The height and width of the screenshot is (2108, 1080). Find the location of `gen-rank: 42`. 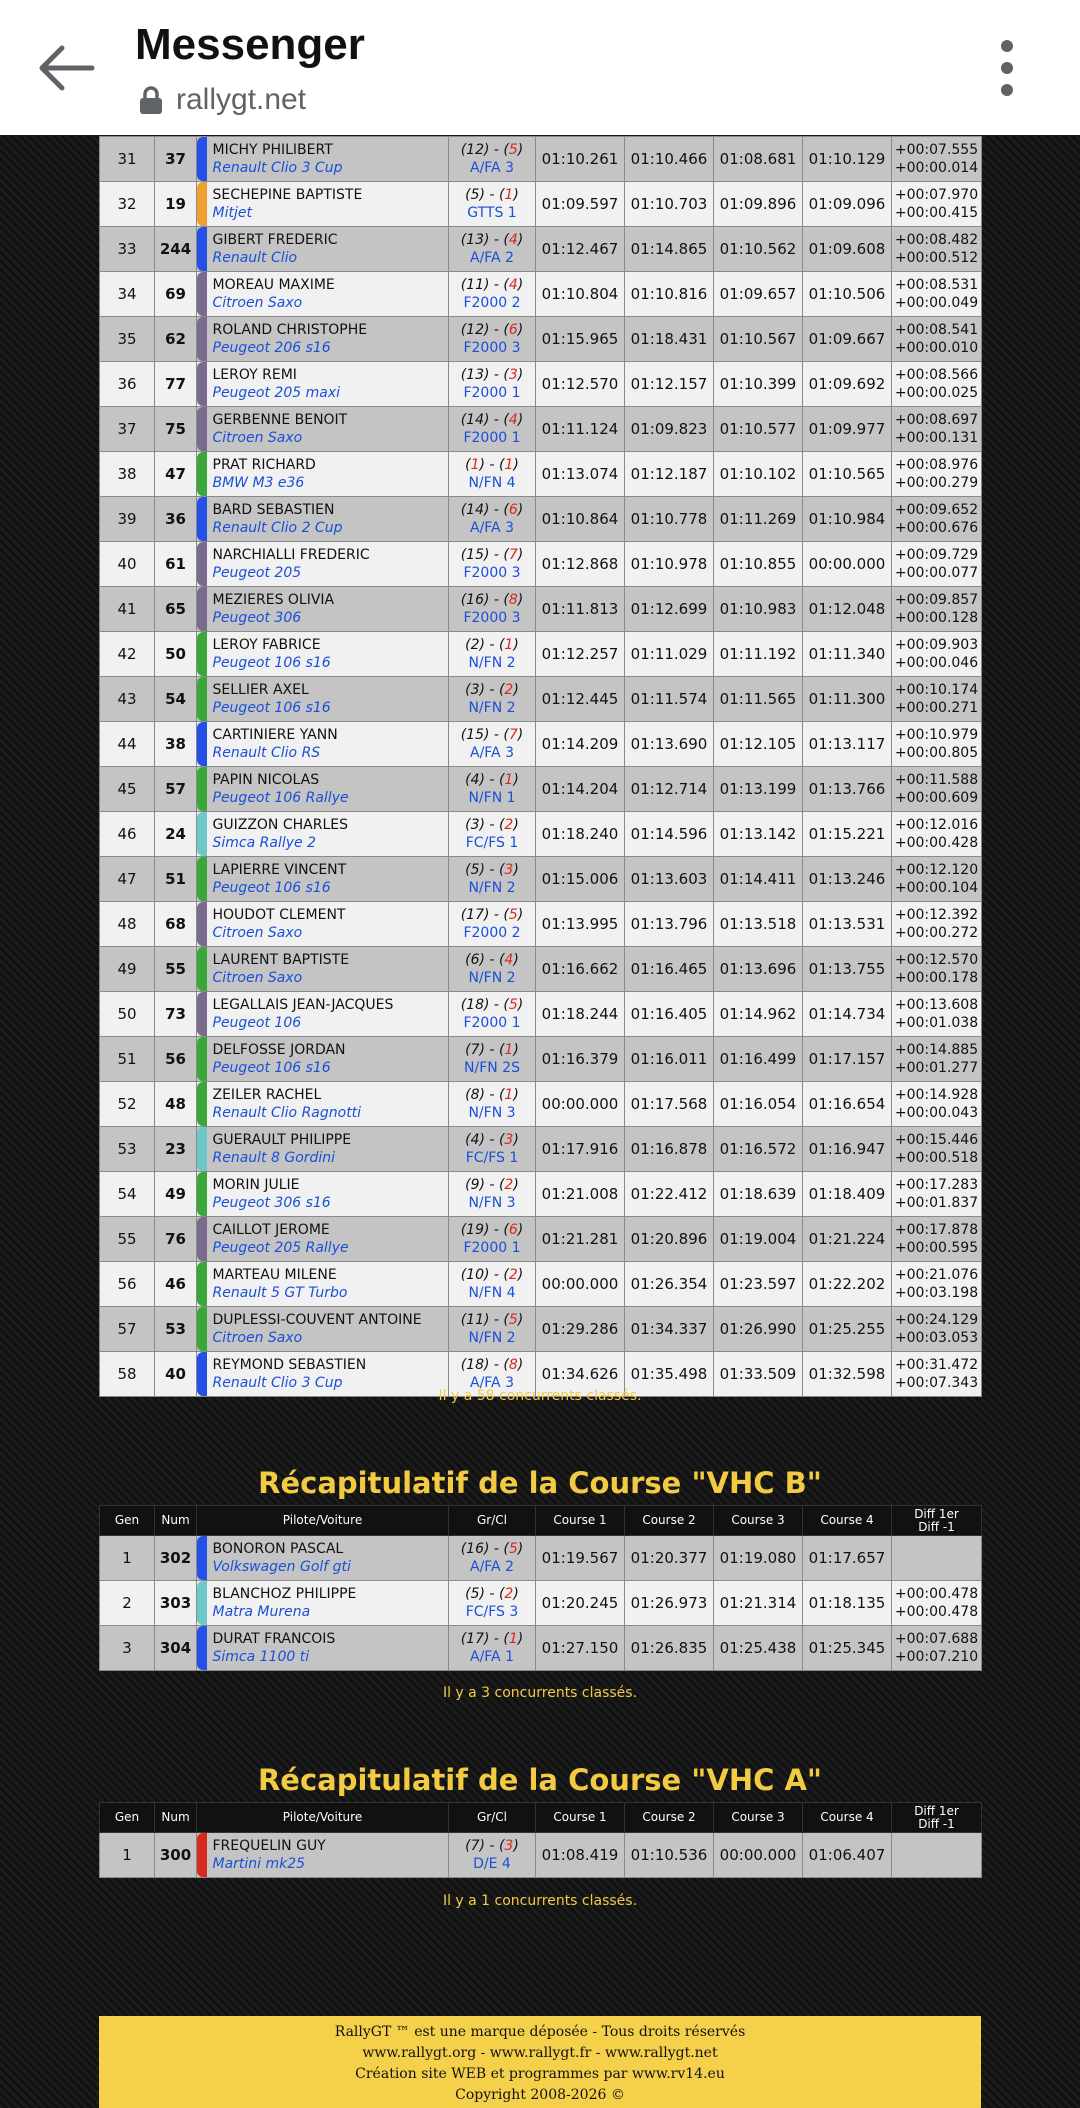

gen-rank: 42 is located at coordinates (127, 654).